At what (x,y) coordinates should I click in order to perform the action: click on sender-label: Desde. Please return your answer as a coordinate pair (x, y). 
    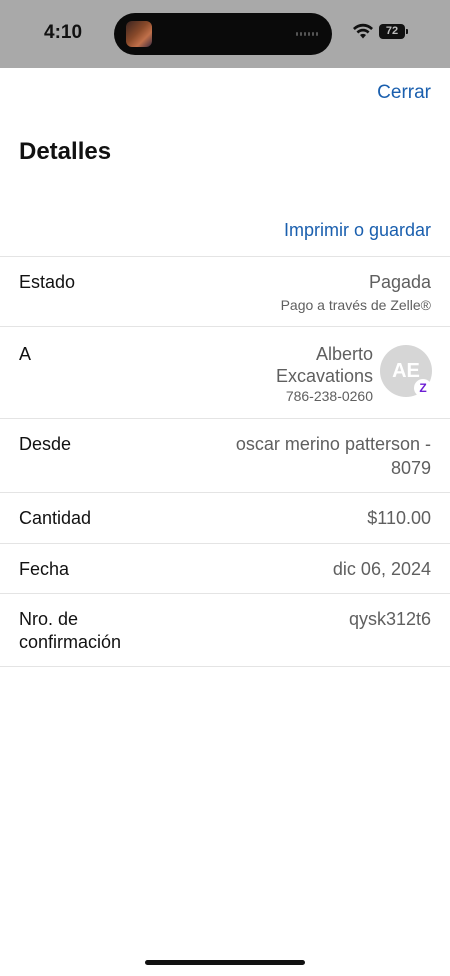
    Looking at the image, I should click on (45, 444).